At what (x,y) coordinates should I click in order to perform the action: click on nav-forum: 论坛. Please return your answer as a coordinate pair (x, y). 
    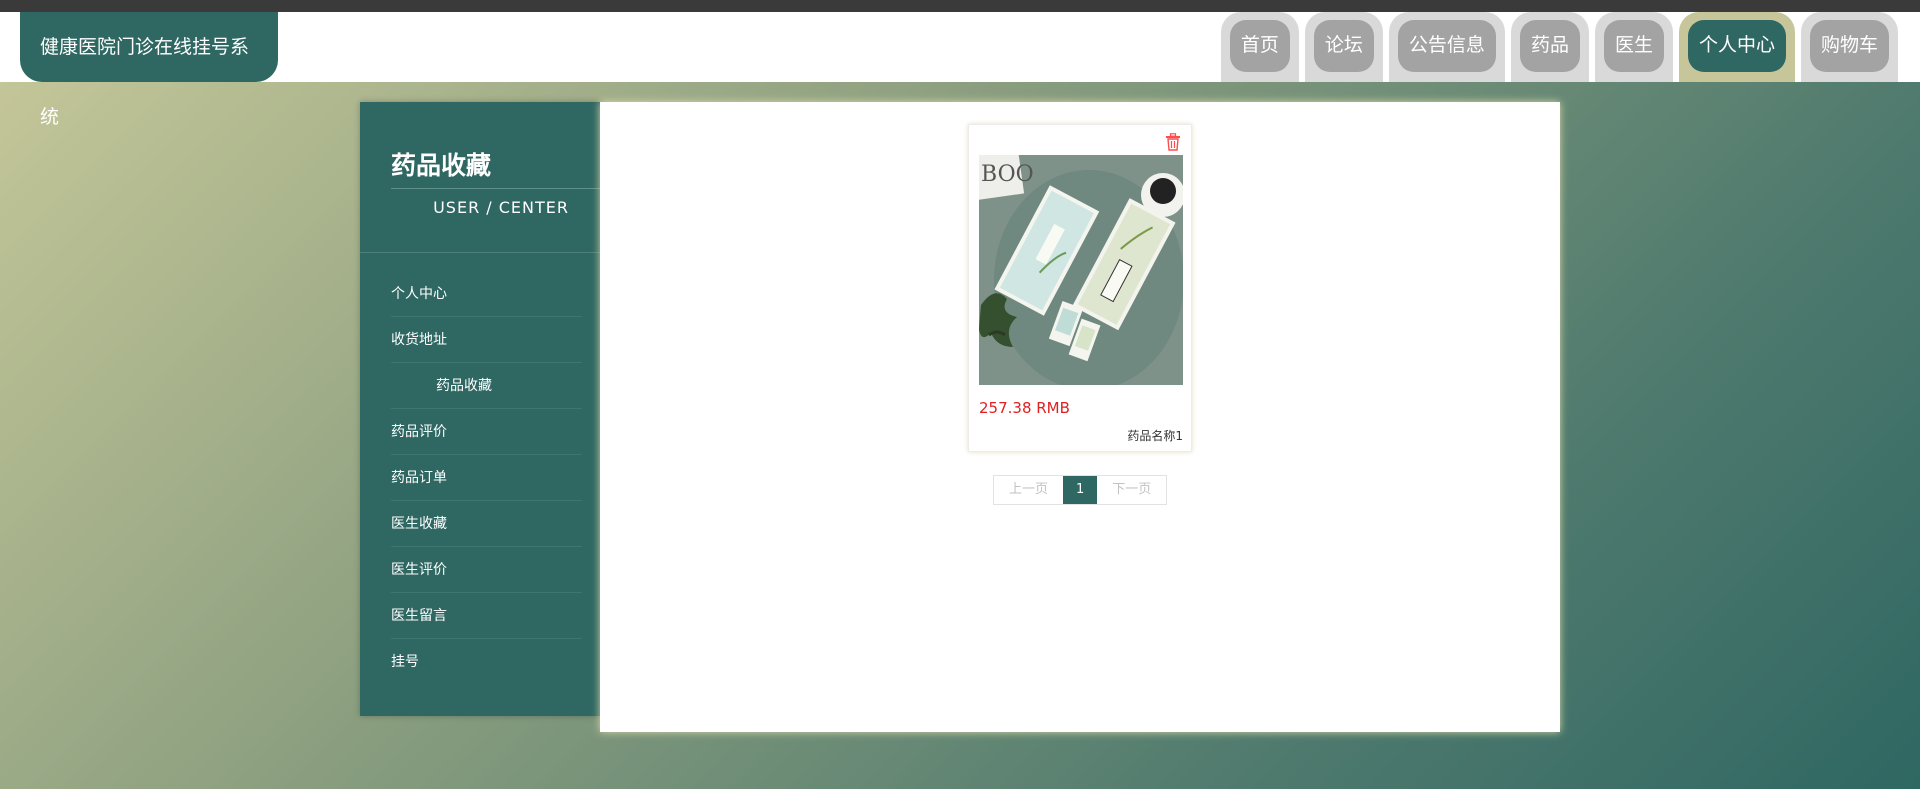
    Looking at the image, I should click on (1343, 47).